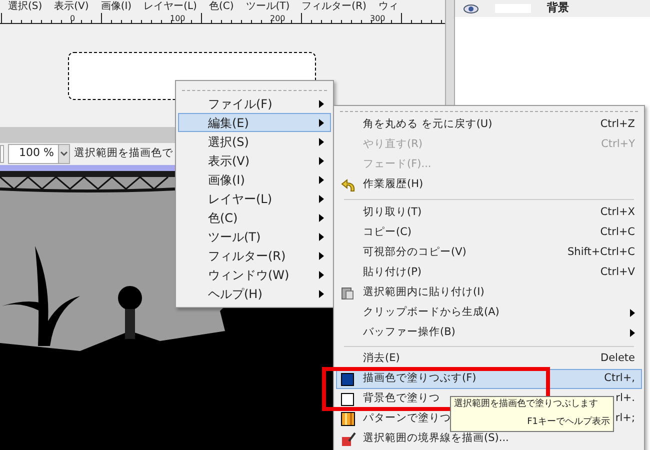 The image size is (650, 450). What do you see at coordinates (526, 404) in the screenshot?
I see `tooltip-text: 選択範囲を描画色で塗りつぶします` at bounding box center [526, 404].